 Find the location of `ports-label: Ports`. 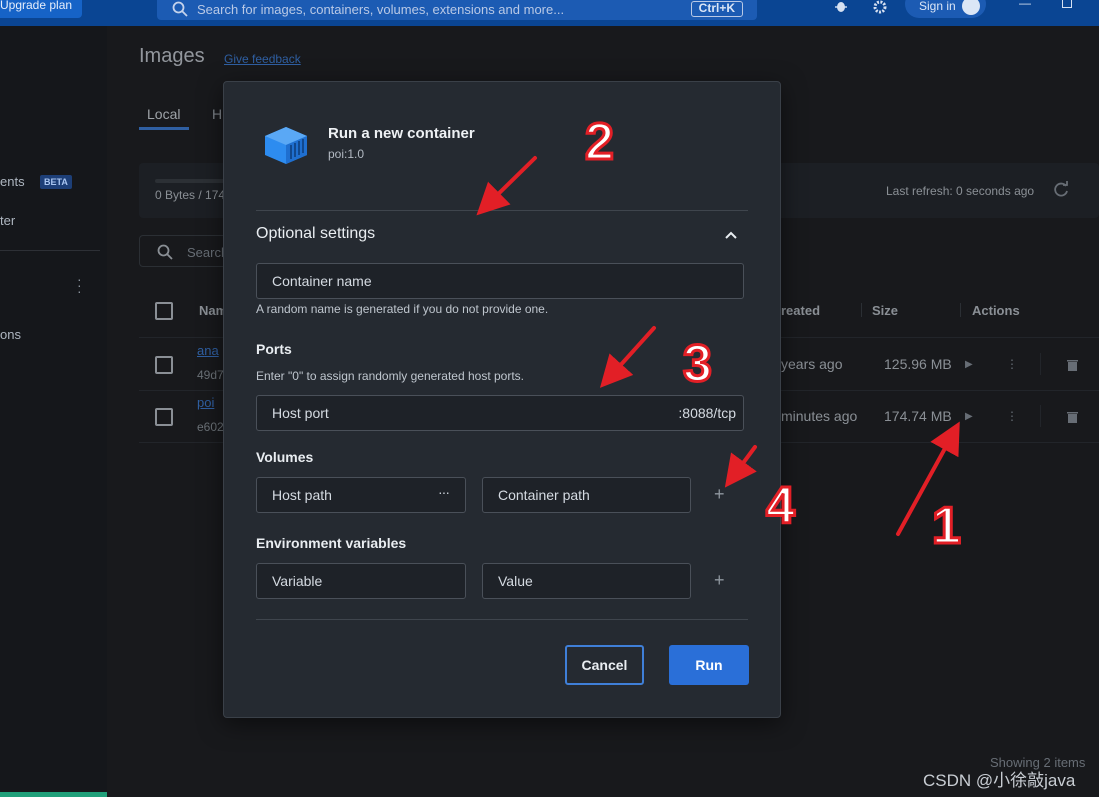

ports-label: Ports is located at coordinates (274, 349).